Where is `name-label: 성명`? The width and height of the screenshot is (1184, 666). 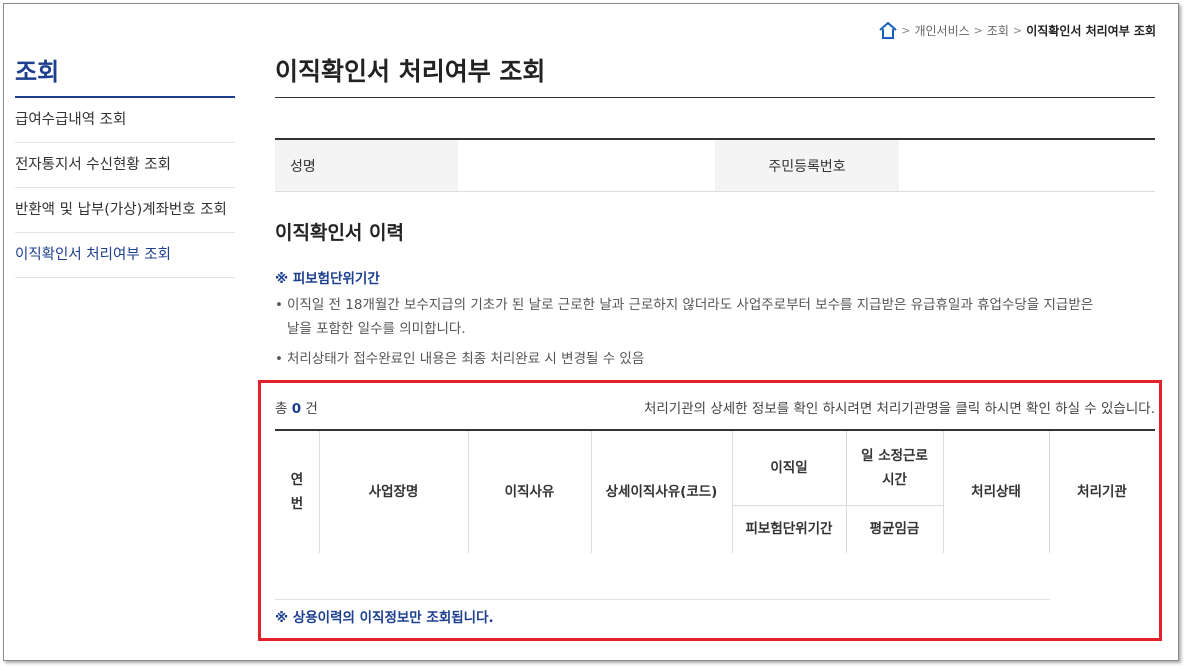 name-label: 성명 is located at coordinates (366, 165).